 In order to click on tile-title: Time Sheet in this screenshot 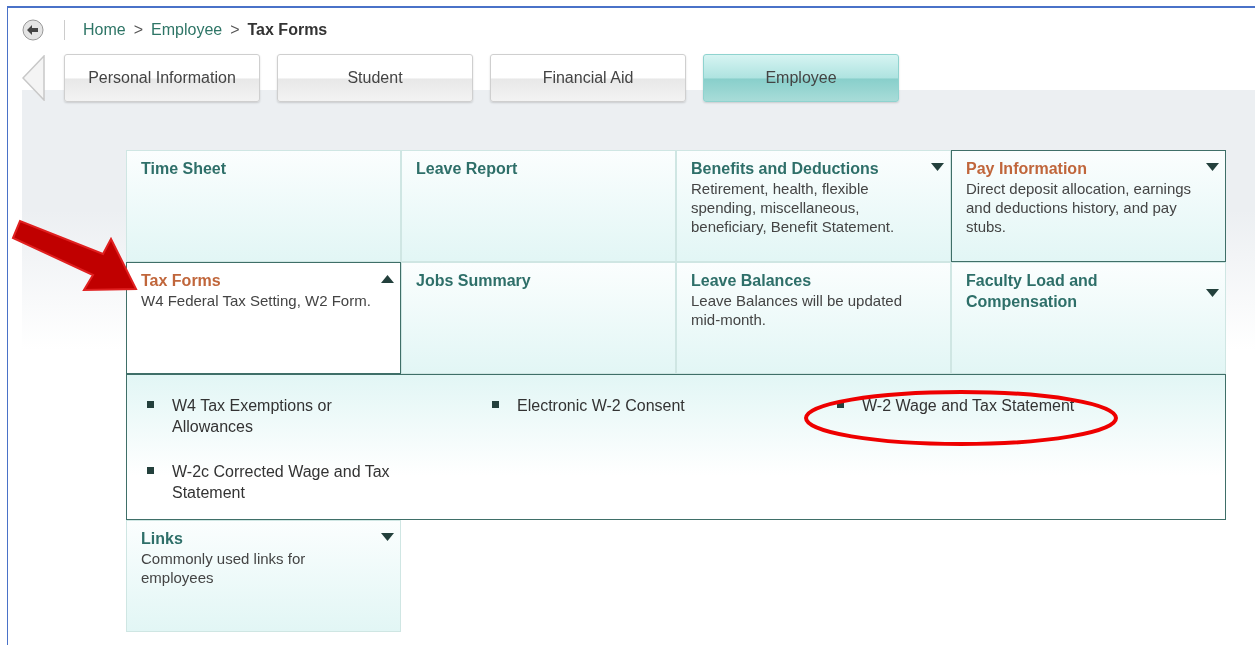, I will do `click(184, 168)`.